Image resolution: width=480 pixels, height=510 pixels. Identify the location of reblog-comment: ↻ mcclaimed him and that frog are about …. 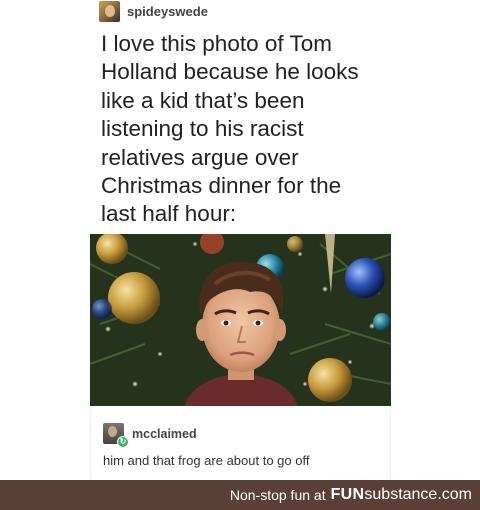
(240, 443).